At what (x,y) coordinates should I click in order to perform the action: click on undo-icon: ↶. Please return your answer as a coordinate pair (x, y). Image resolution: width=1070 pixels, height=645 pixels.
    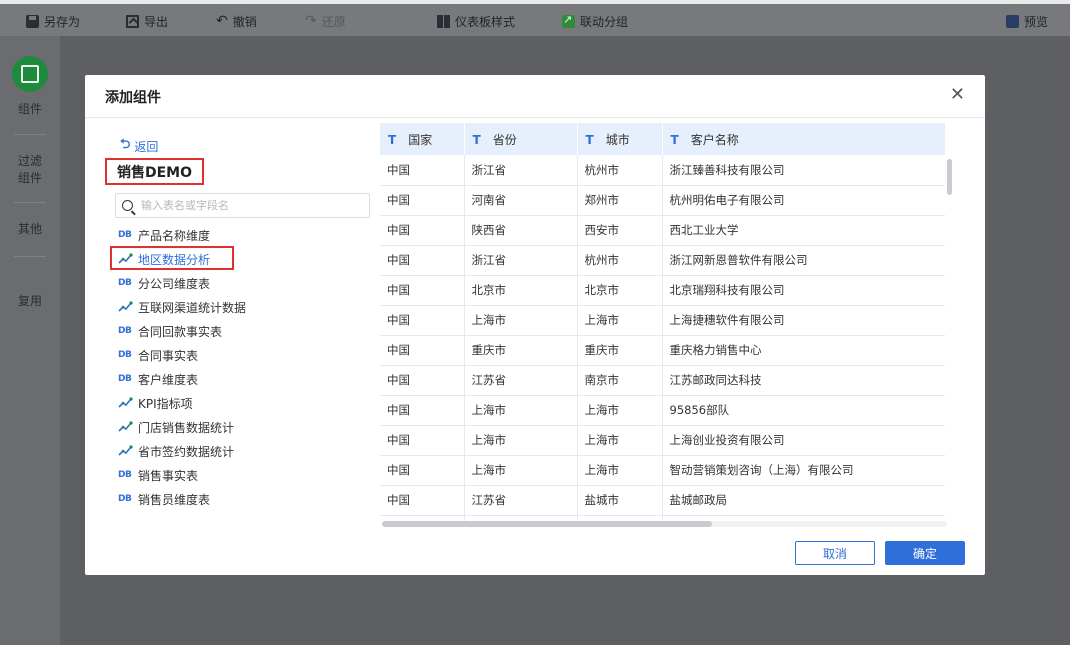
    Looking at the image, I should click on (222, 20).